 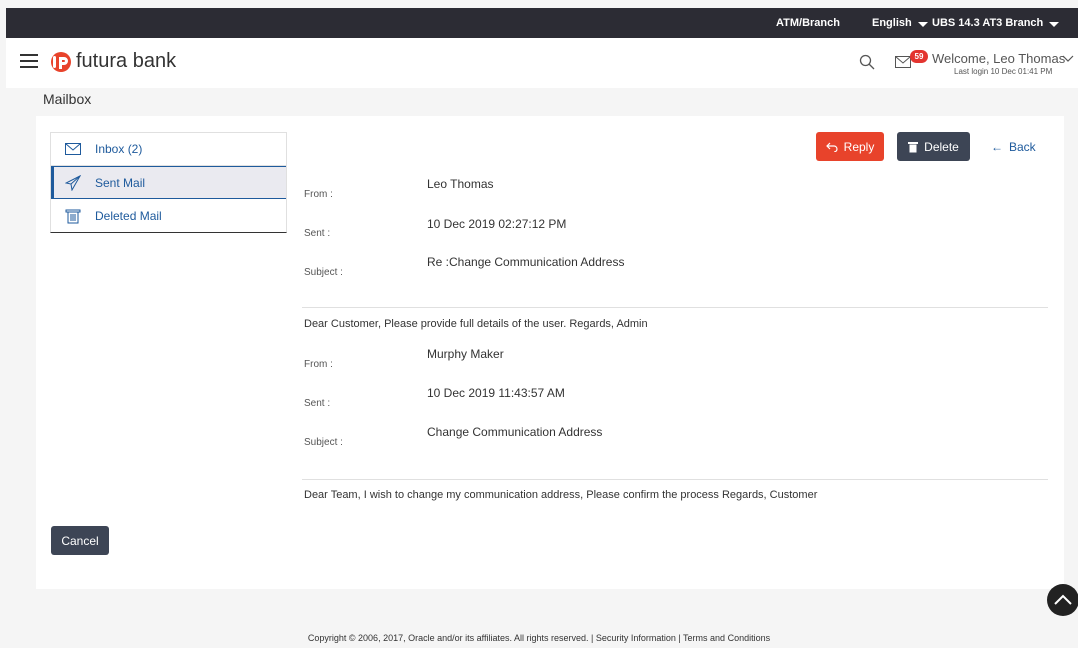 I want to click on reply-button: Reply, so click(x=850, y=146).